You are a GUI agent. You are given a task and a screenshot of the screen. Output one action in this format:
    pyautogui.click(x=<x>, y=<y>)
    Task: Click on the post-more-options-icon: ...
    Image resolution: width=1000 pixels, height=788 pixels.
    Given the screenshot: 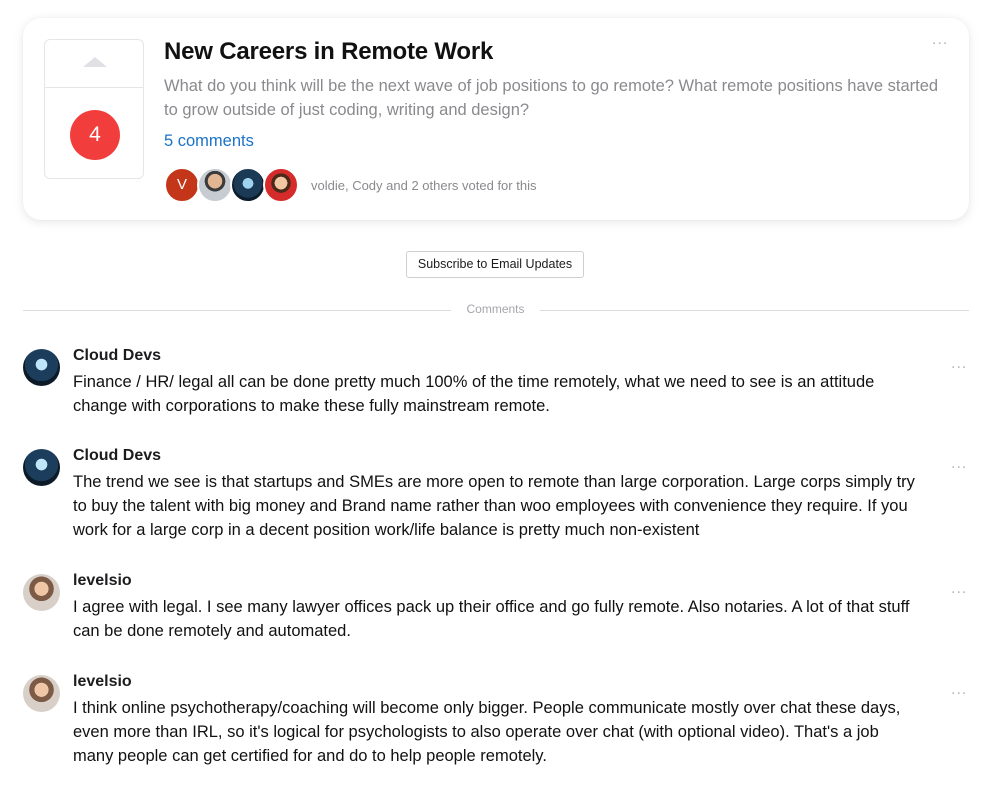 What is the action you would take?
    pyautogui.click(x=940, y=40)
    